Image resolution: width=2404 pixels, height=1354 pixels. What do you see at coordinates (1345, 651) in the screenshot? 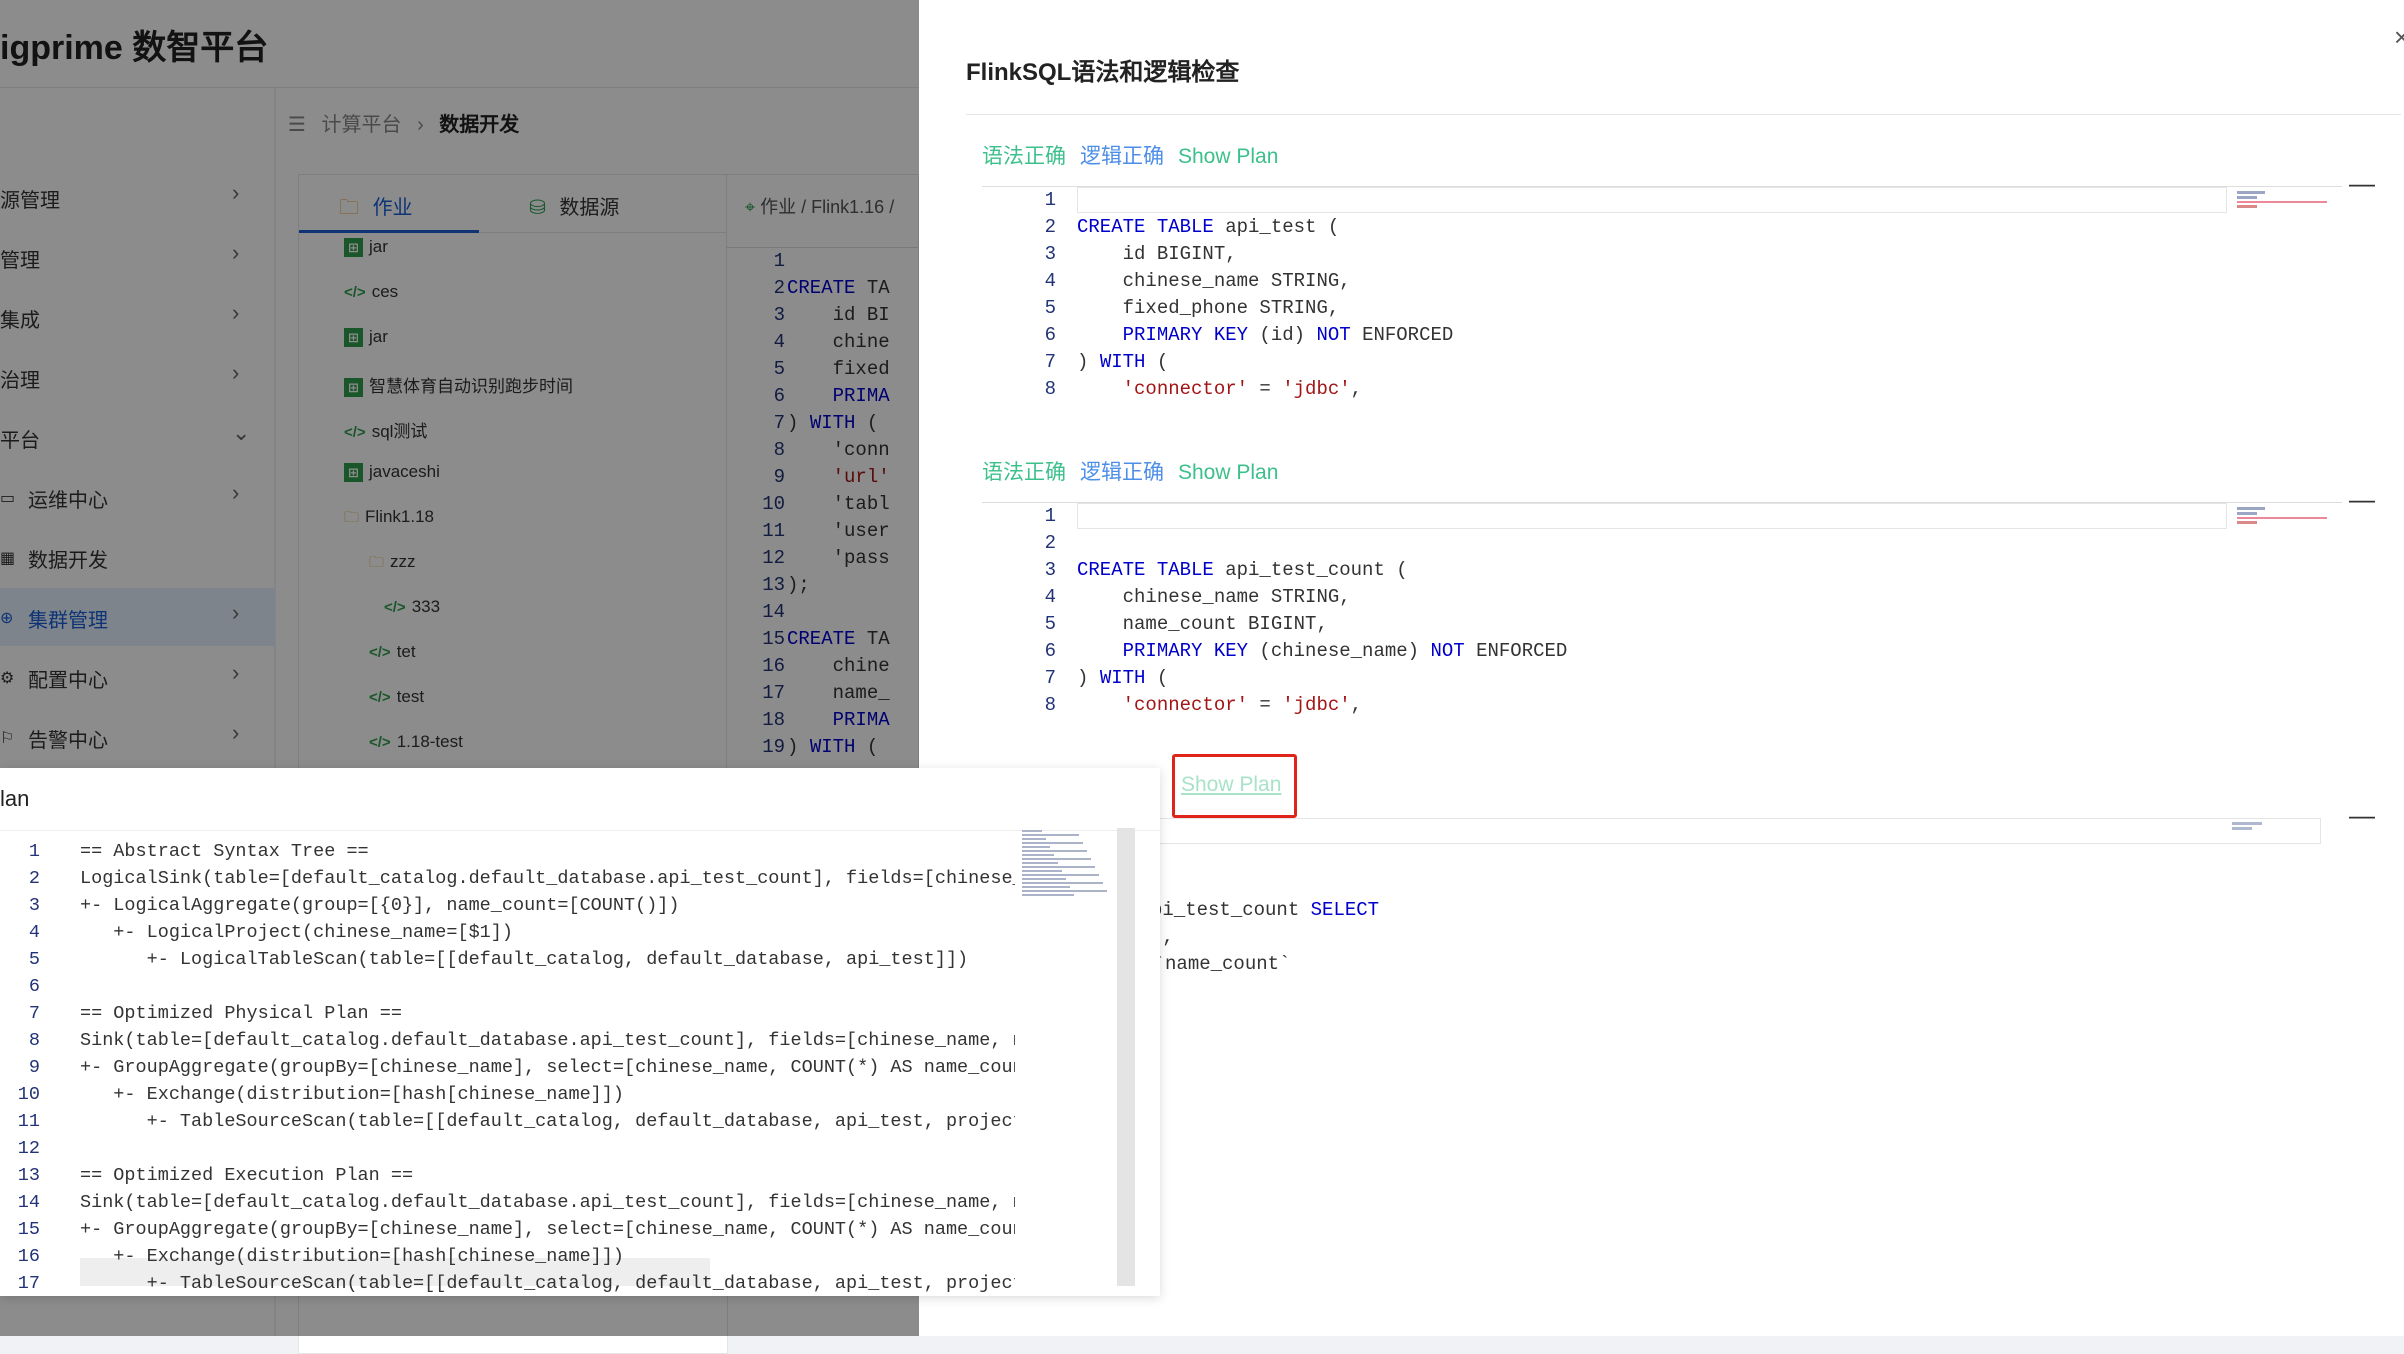
I see `code-text: PRIMARY KEY (chinese_name) NOT ENFORCED` at bounding box center [1345, 651].